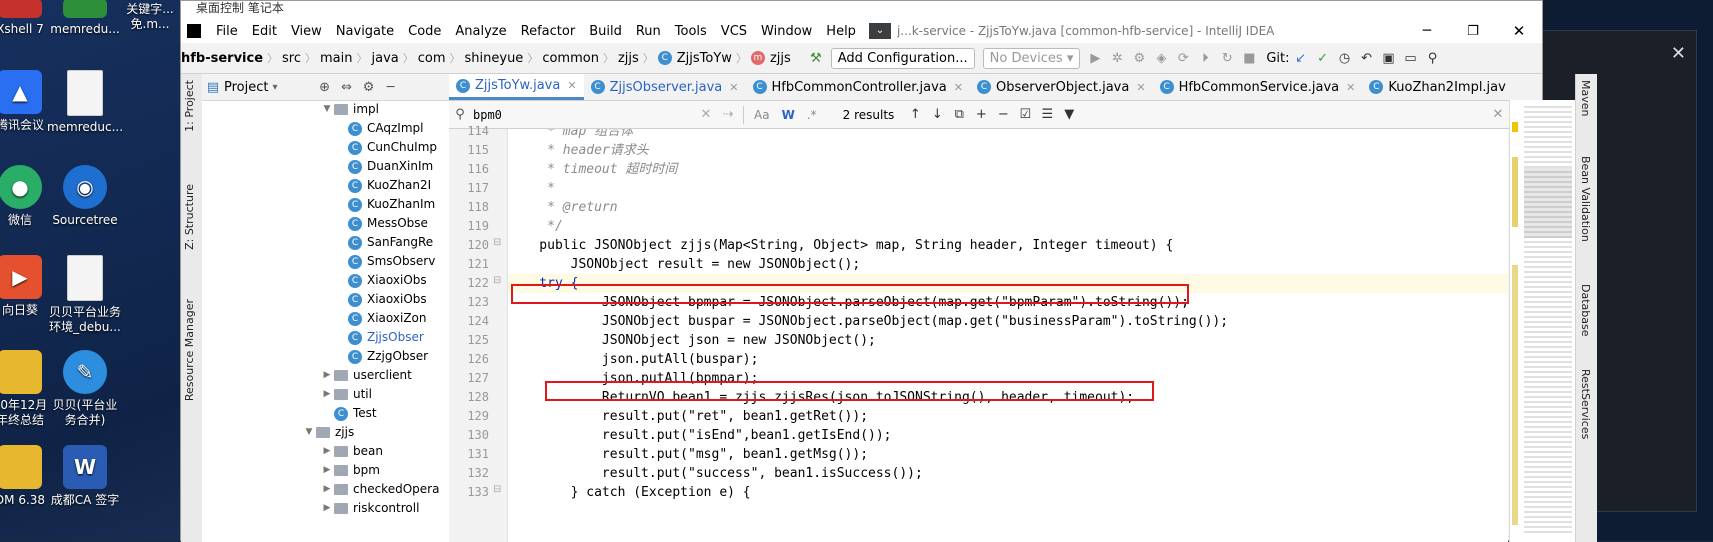 This screenshot has width=1713, height=542. I want to click on select-all-icon: ☑, so click(1025, 115).